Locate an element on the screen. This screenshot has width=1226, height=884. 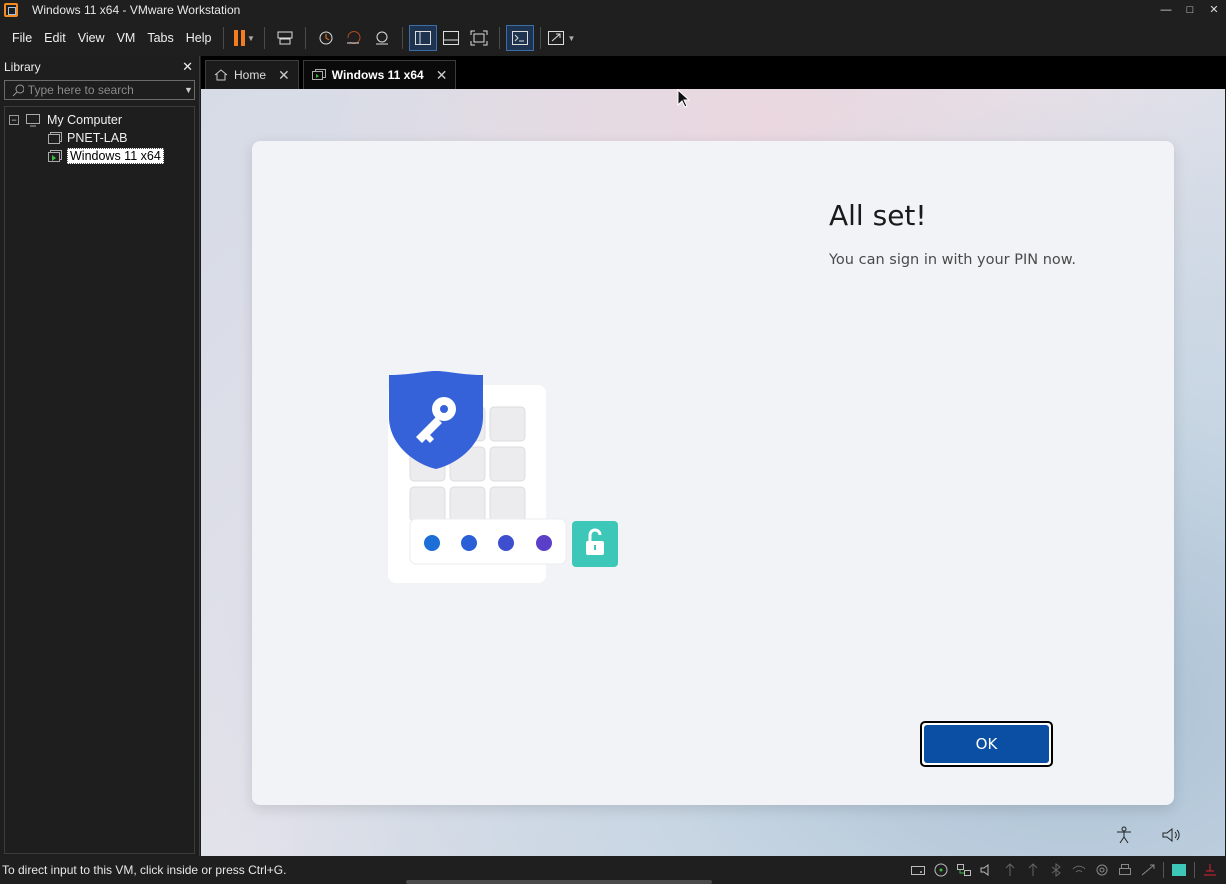
library-view-icon is located at coordinates (423, 38).